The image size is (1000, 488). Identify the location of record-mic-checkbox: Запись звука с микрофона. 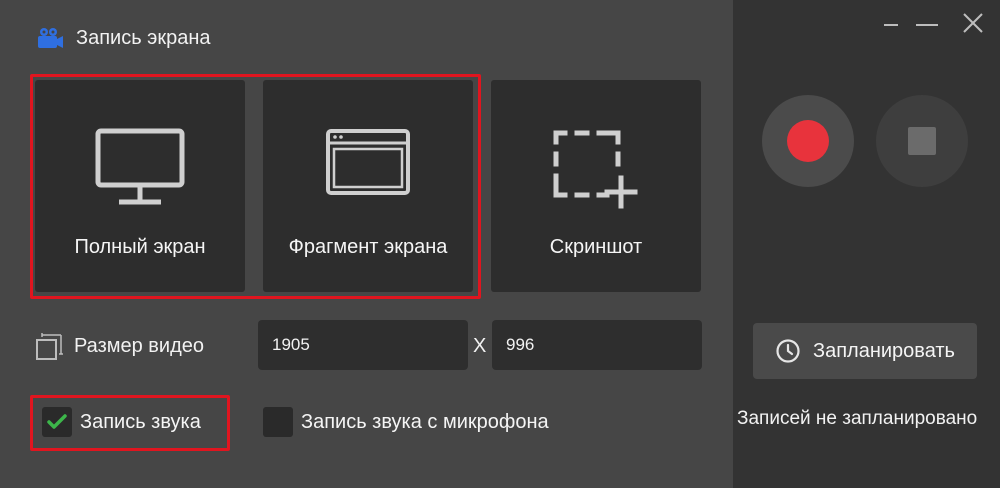
(406, 422).